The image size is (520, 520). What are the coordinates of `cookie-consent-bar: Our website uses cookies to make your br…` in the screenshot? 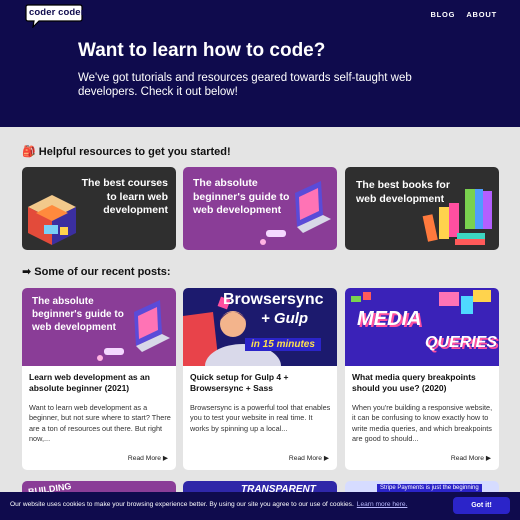 It's located at (260, 506).